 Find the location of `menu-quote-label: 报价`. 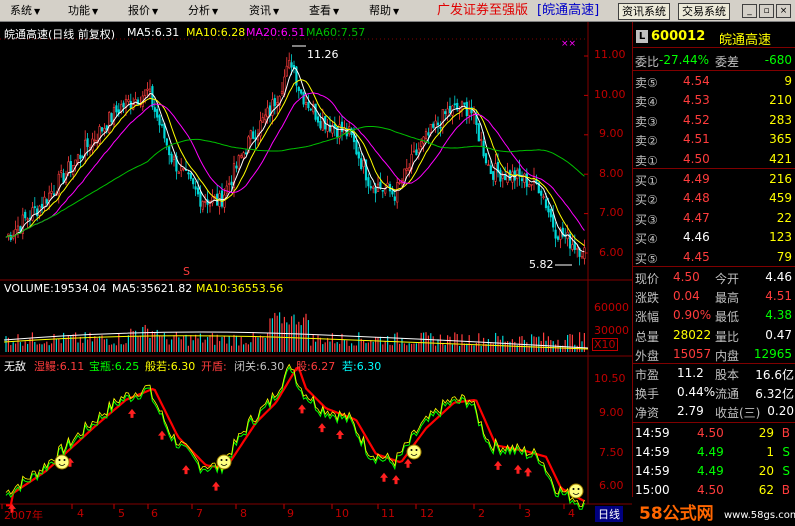

menu-quote-label: 报价 is located at coordinates (139, 10).